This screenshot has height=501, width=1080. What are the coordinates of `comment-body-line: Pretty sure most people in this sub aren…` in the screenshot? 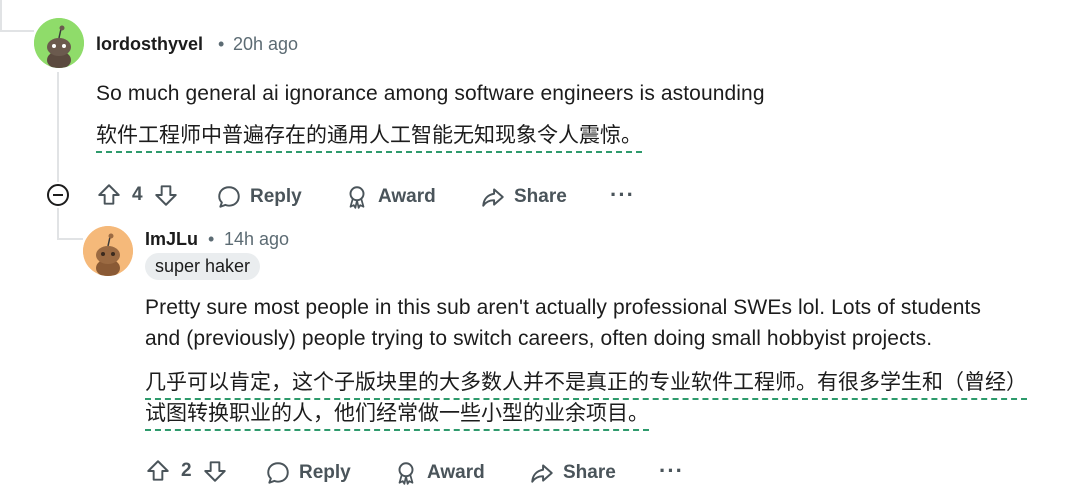 It's located at (563, 307).